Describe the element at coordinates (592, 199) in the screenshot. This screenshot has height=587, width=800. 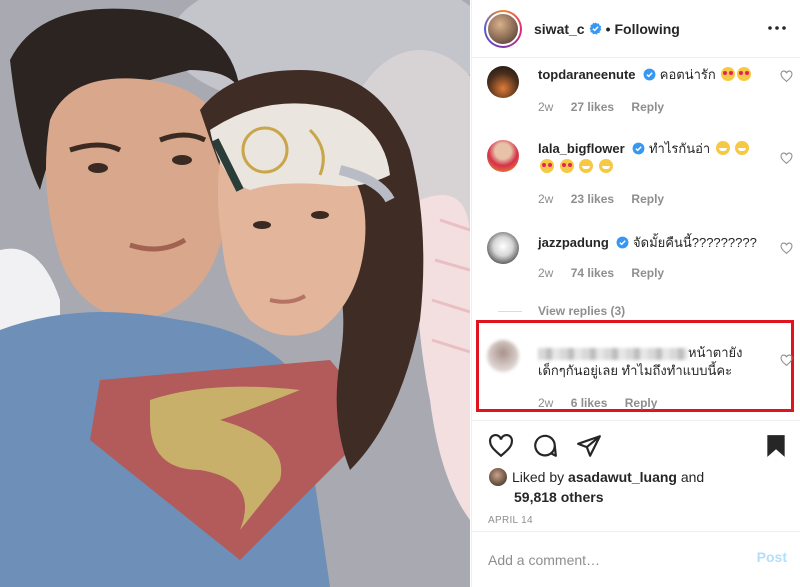
I see `comment-likes: 23 likes` at that location.